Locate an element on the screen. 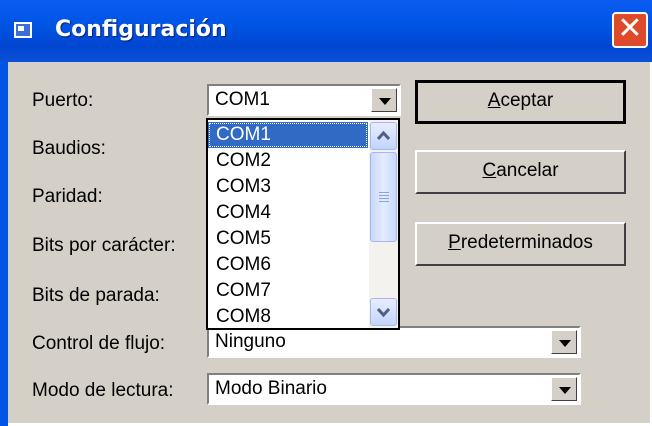 Image resolution: width=652 pixels, height=426 pixels. title-bar: Configuración ✕ is located at coordinates (326, 31).